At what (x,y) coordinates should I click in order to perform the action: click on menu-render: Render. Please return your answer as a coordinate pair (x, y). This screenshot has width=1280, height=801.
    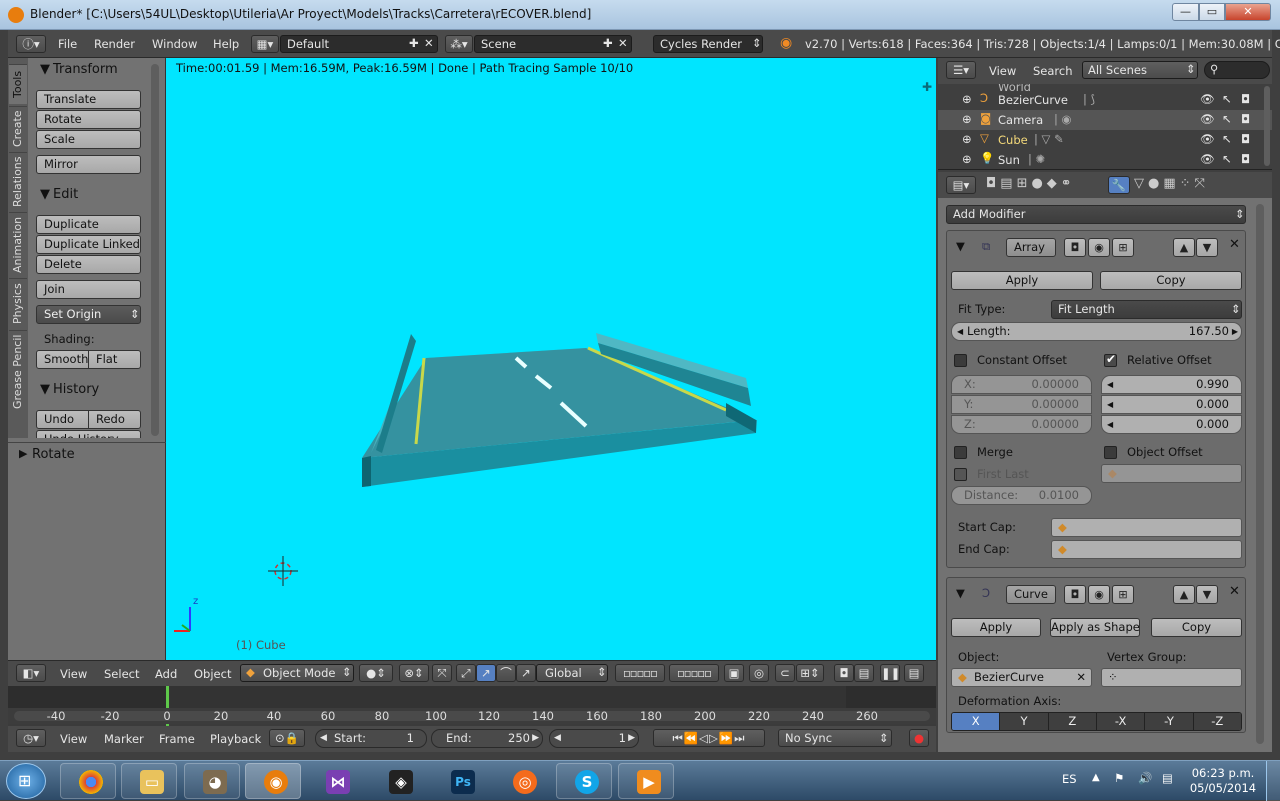
    Looking at the image, I should click on (114, 44).